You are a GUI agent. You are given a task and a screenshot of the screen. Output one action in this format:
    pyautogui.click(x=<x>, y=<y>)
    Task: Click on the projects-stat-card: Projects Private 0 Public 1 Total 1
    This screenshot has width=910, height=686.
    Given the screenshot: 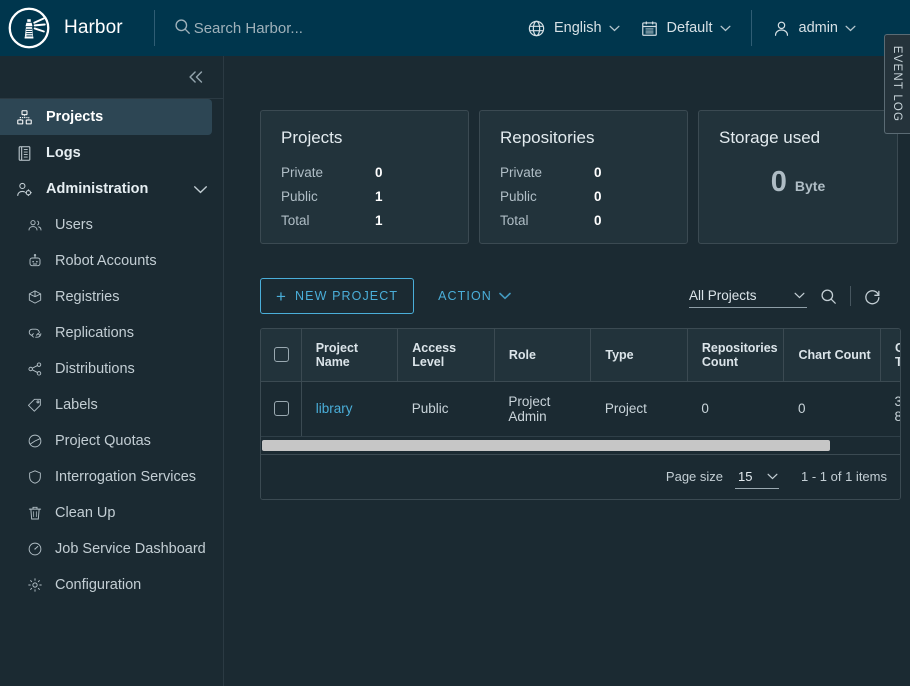 What is the action you would take?
    pyautogui.click(x=364, y=177)
    